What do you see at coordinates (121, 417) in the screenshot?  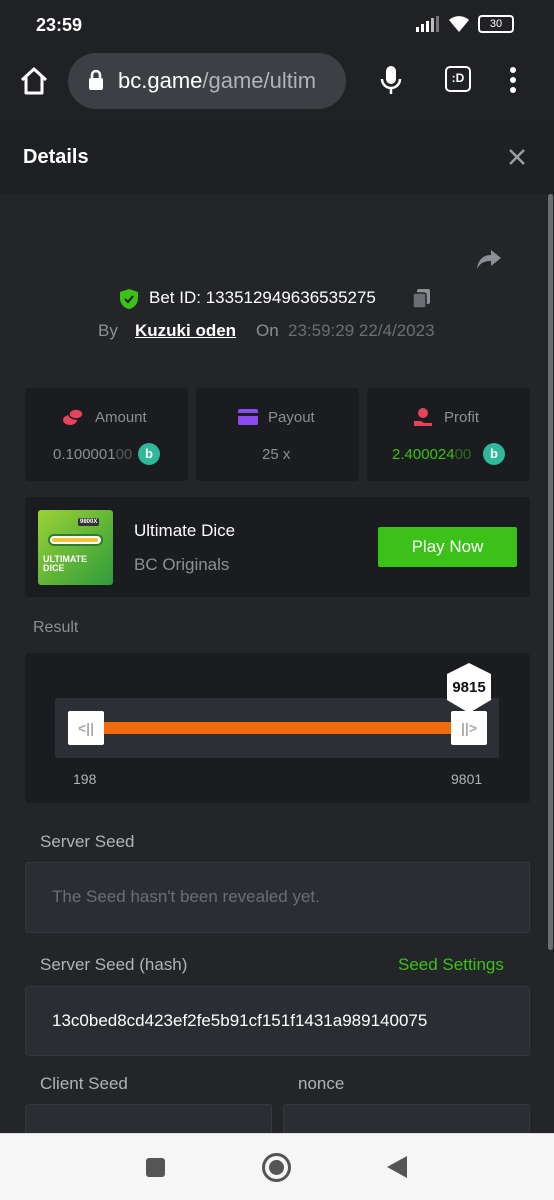 I see `amount-label: Amount` at bounding box center [121, 417].